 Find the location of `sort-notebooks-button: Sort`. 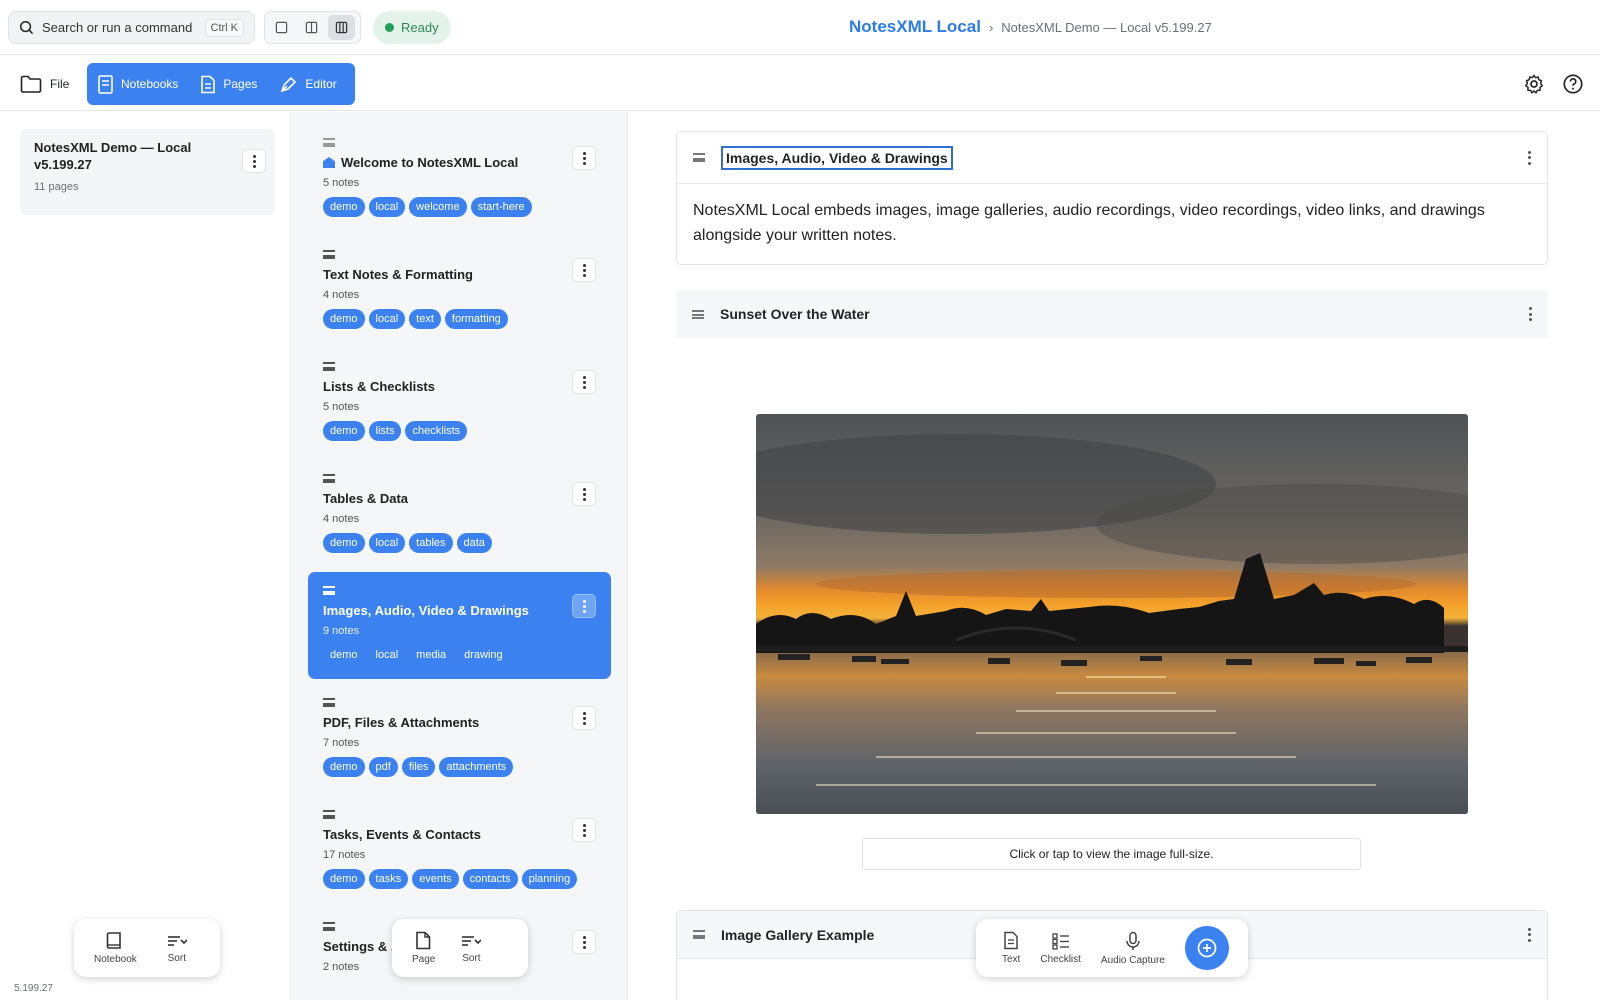

sort-notebooks-button: Sort is located at coordinates (177, 948).